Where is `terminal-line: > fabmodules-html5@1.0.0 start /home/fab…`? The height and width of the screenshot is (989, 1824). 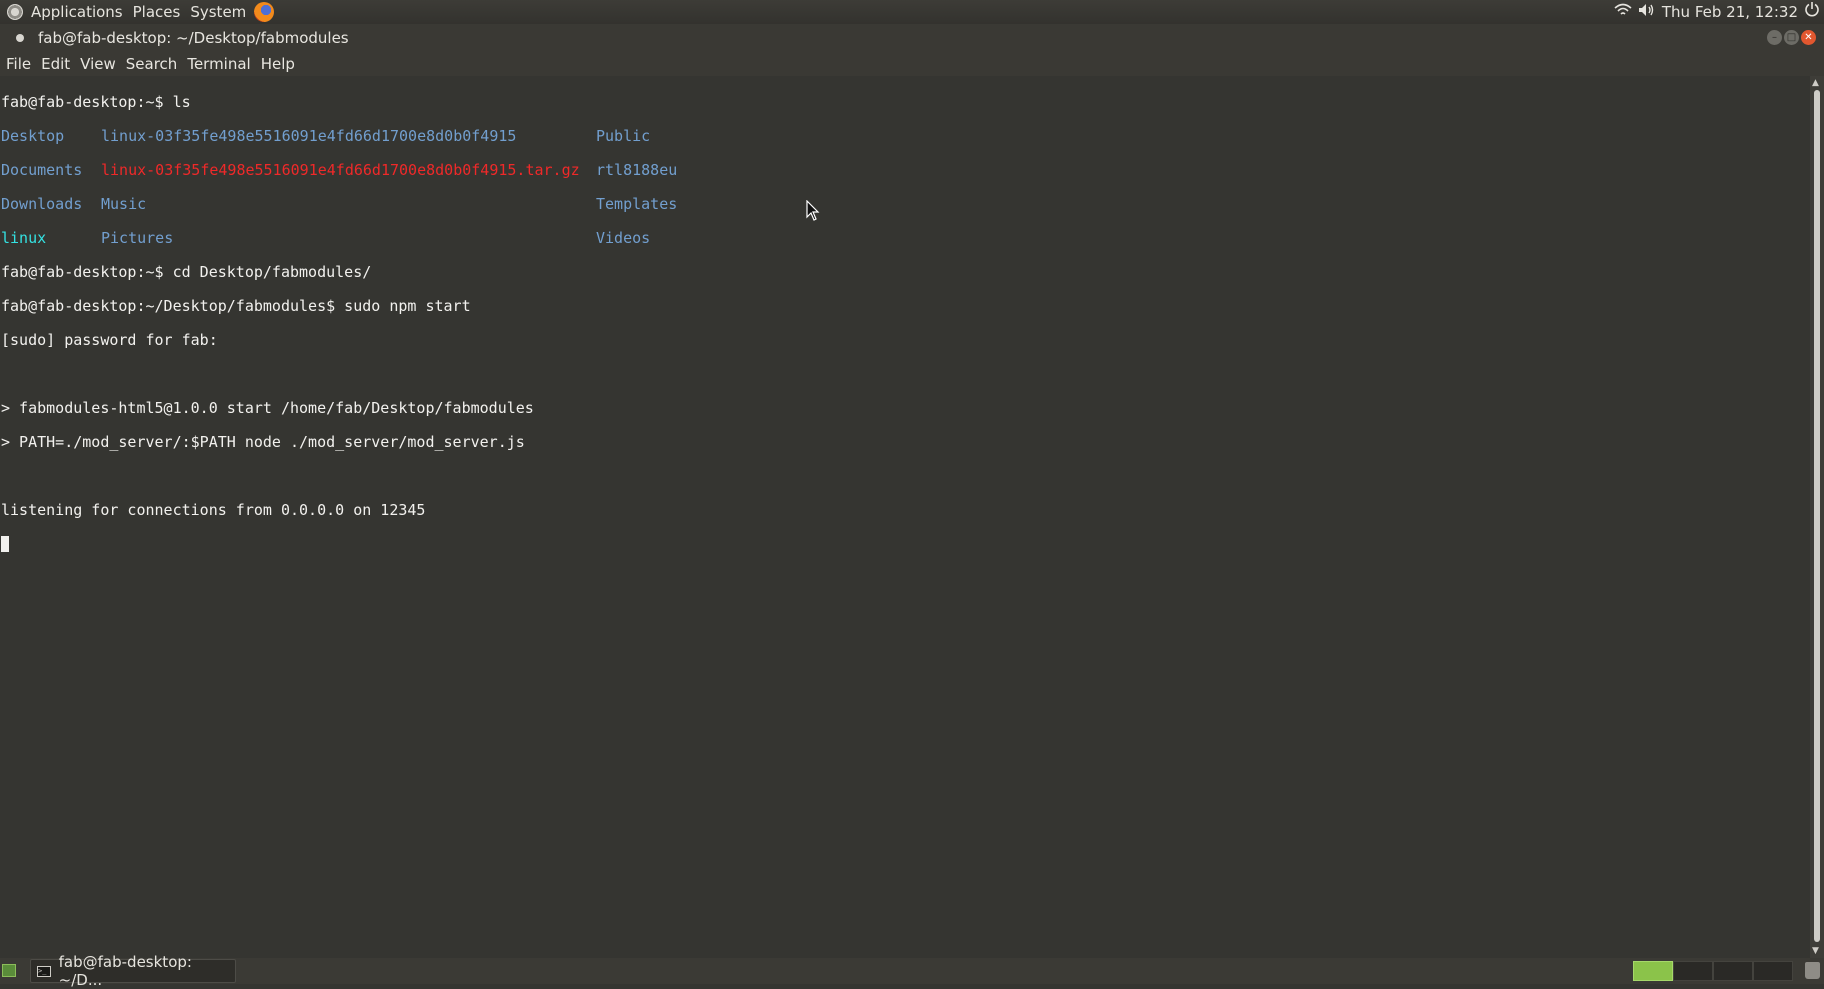
terminal-line: > fabmodules-html5@1.0.0 start /home/fab… is located at coordinates (267, 408).